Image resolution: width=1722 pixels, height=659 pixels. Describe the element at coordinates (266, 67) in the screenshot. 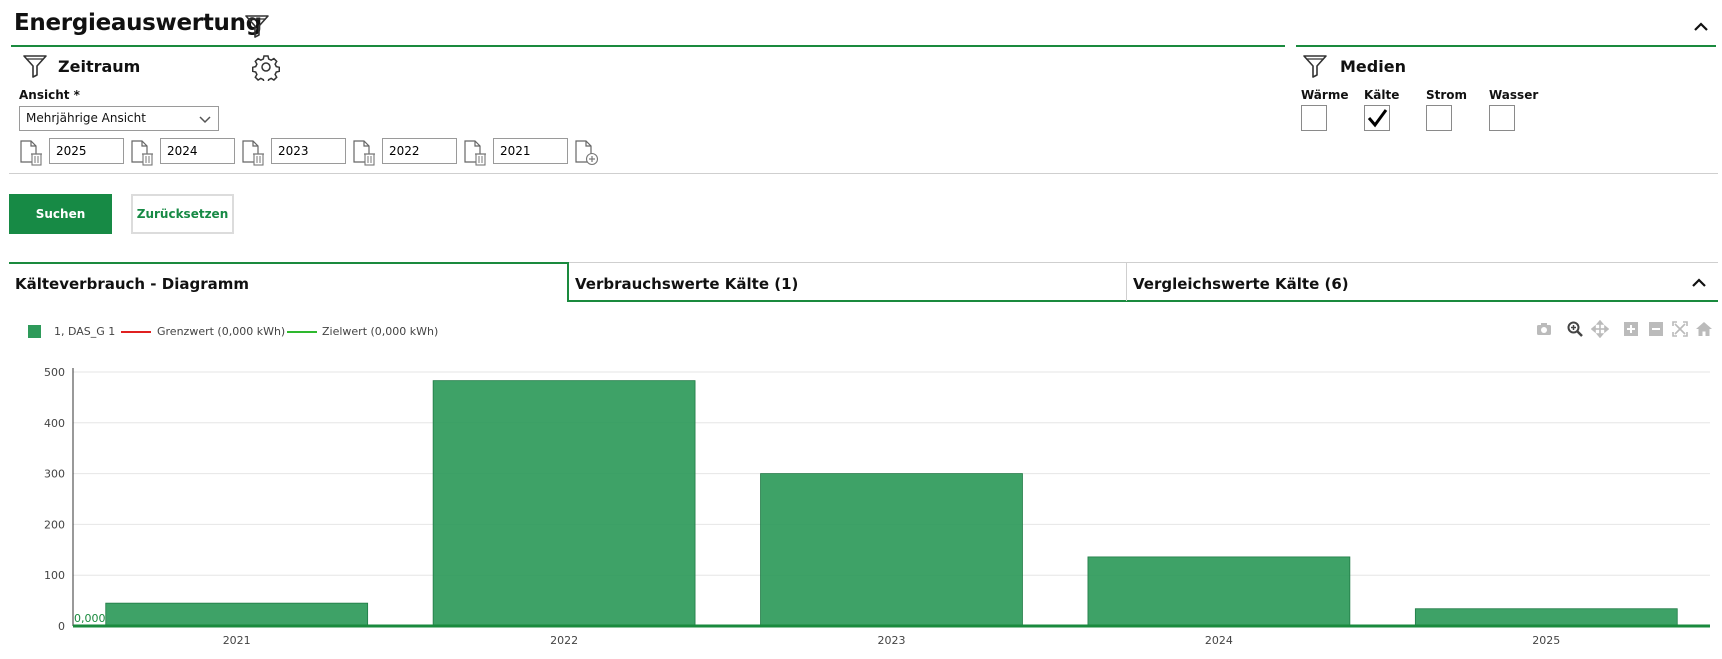

I see `settings-gear-icon` at that location.